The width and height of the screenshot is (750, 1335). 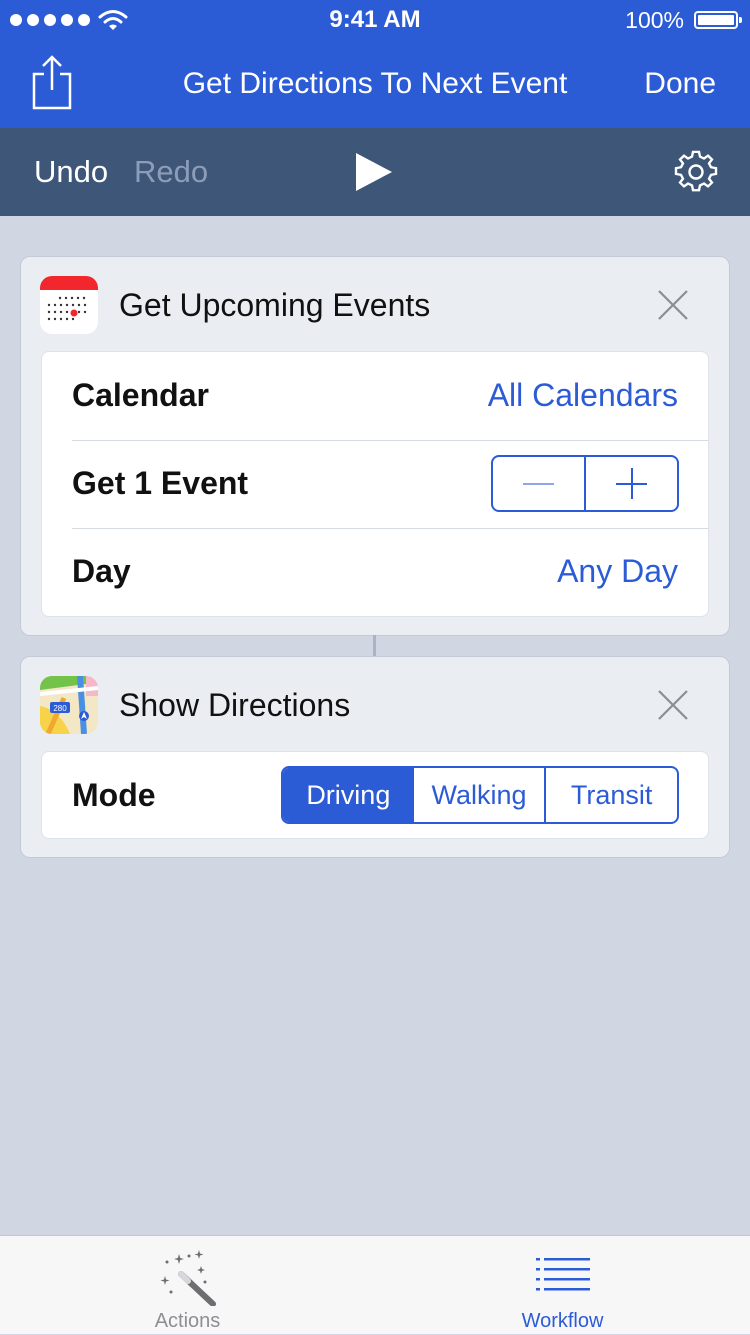 What do you see at coordinates (114, 795) in the screenshot?
I see `mode-label: Mode` at bounding box center [114, 795].